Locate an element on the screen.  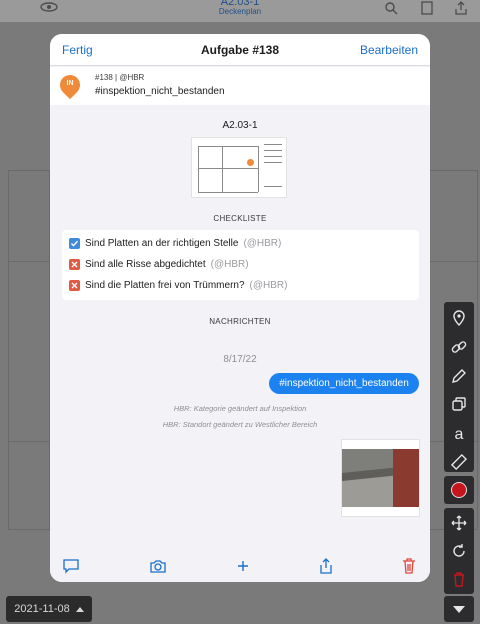
background-navbar: A2.03-1 Deckenplan is located at coordinates (240, 11).